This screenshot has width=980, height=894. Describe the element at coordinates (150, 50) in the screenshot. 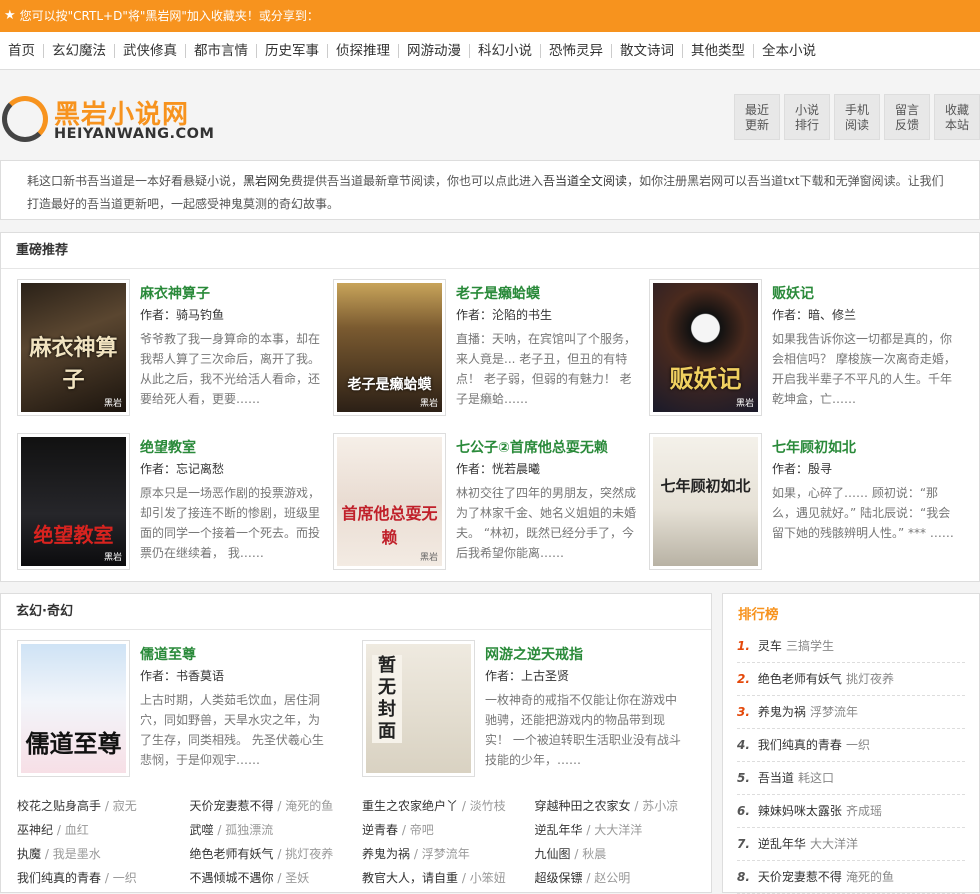

I see `nav-item-wuxia: 武侠修真` at that location.